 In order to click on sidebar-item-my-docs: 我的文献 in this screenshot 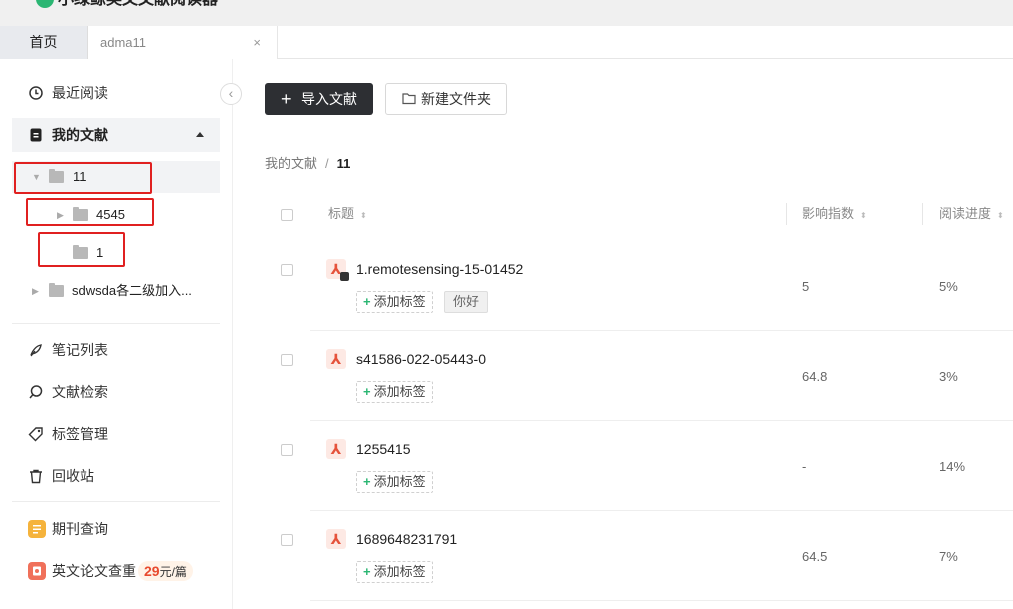, I will do `click(116, 135)`.